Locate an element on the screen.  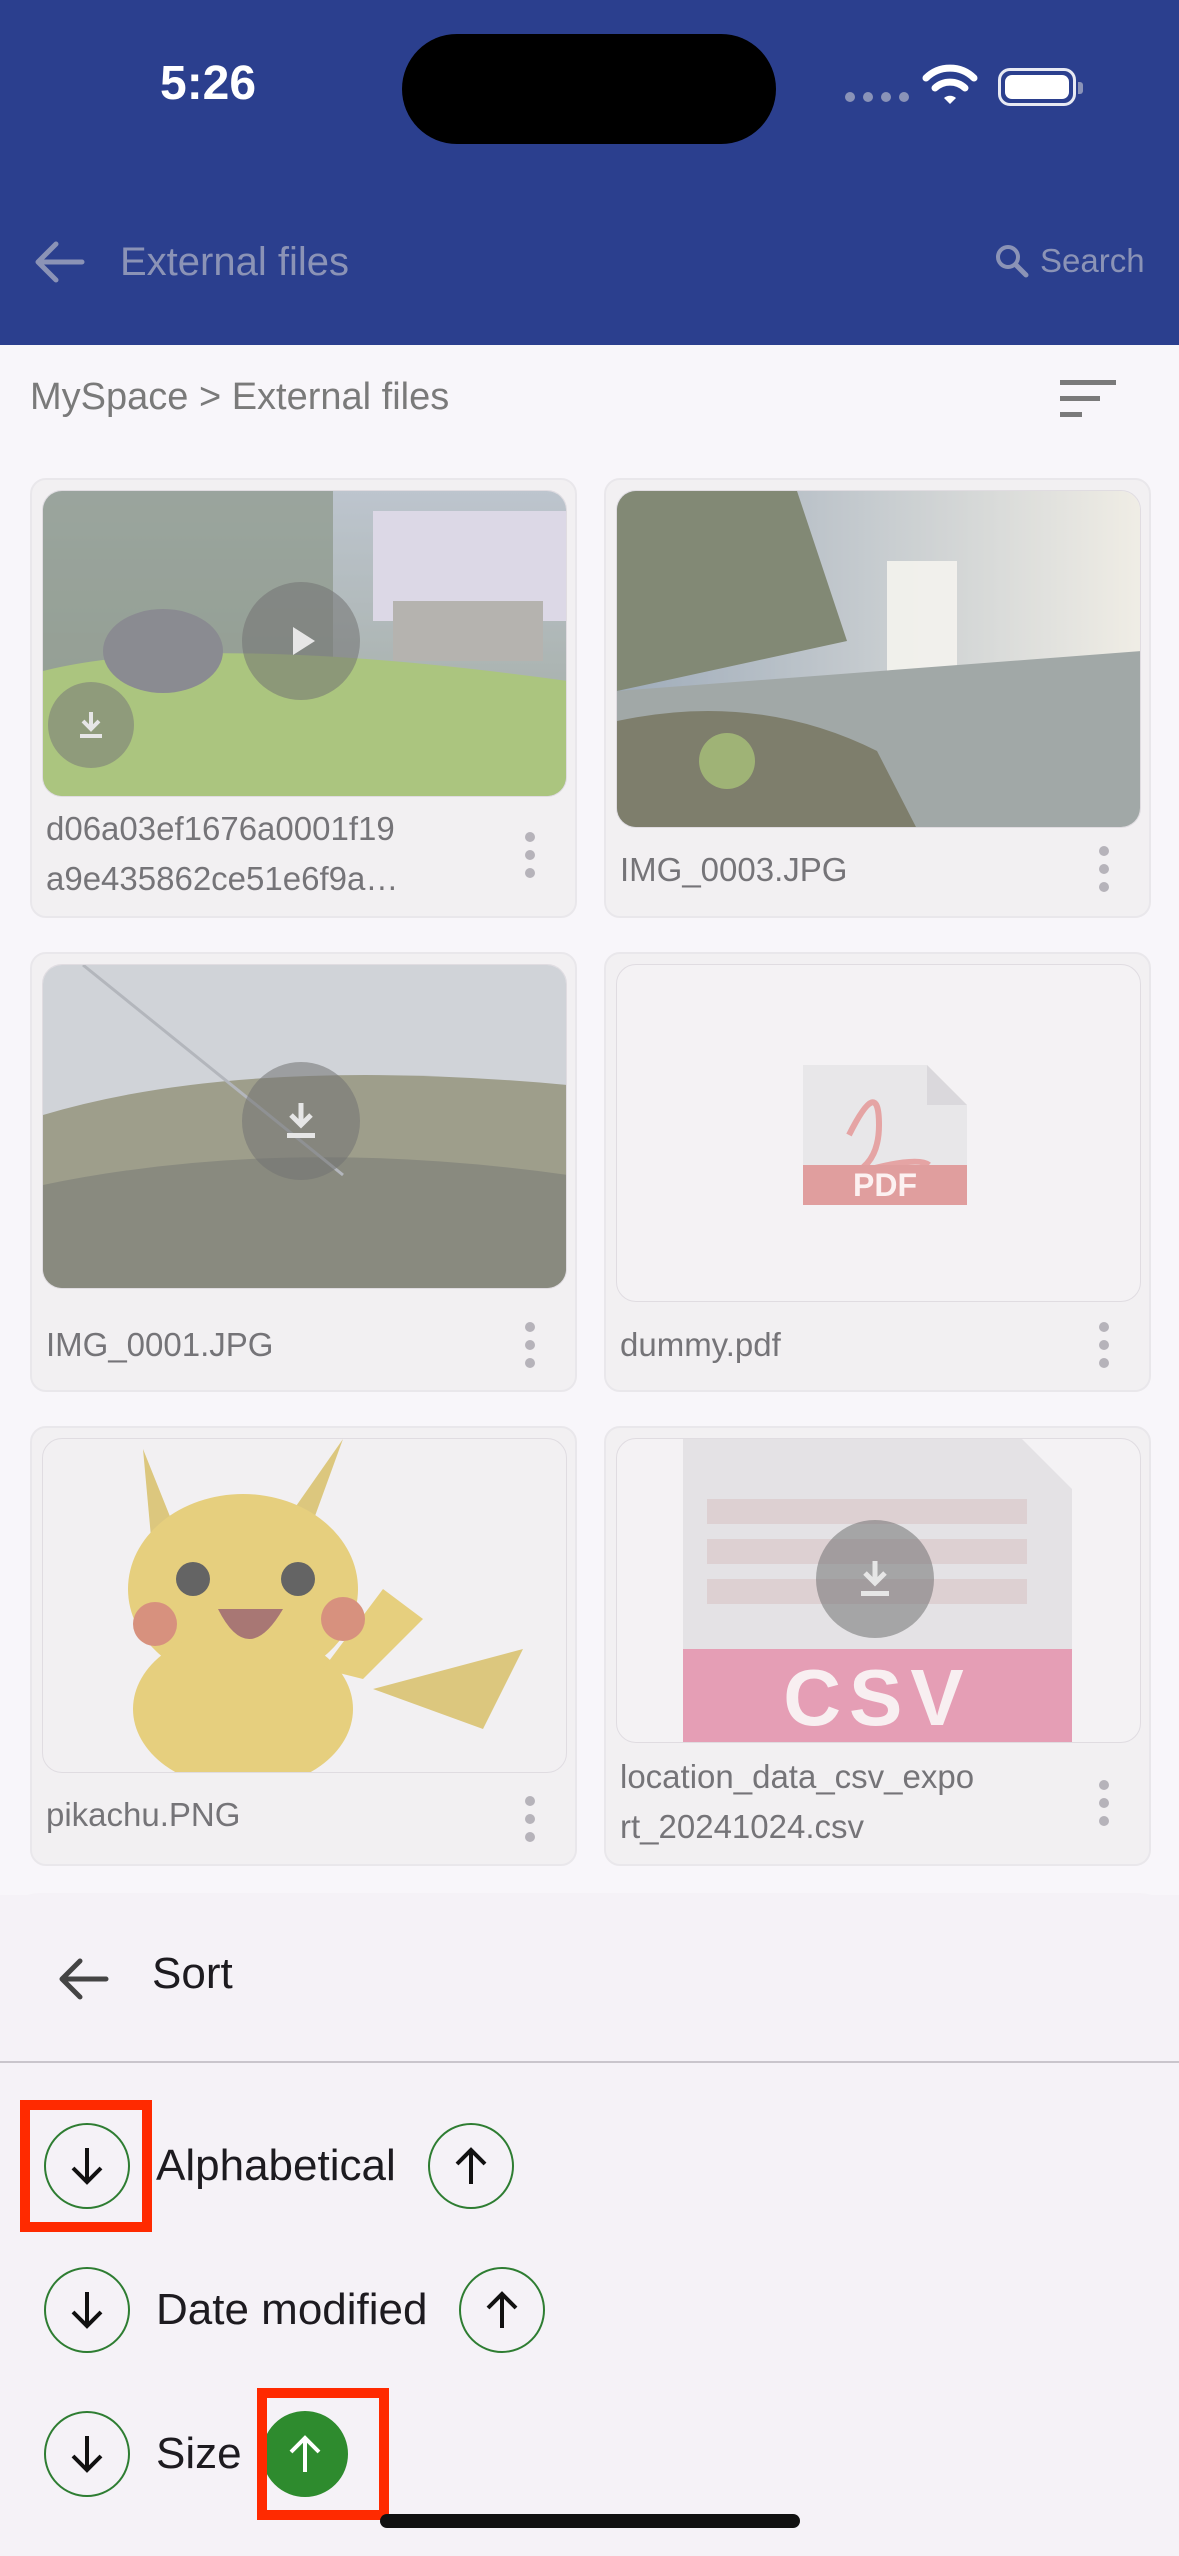
pdf-thumbnail: PDF is located at coordinates (878, 1133).